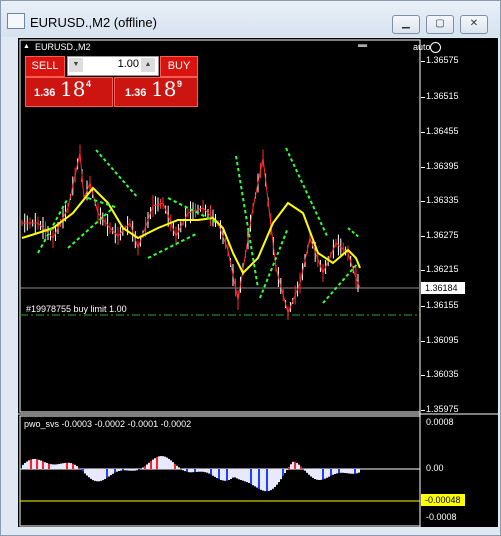 The width and height of the screenshot is (501, 536). Describe the element at coordinates (250, 19) in the screenshot. I see `title-bar: EURUSD.,M2 (offline) ▁ ▢ ✕` at that location.